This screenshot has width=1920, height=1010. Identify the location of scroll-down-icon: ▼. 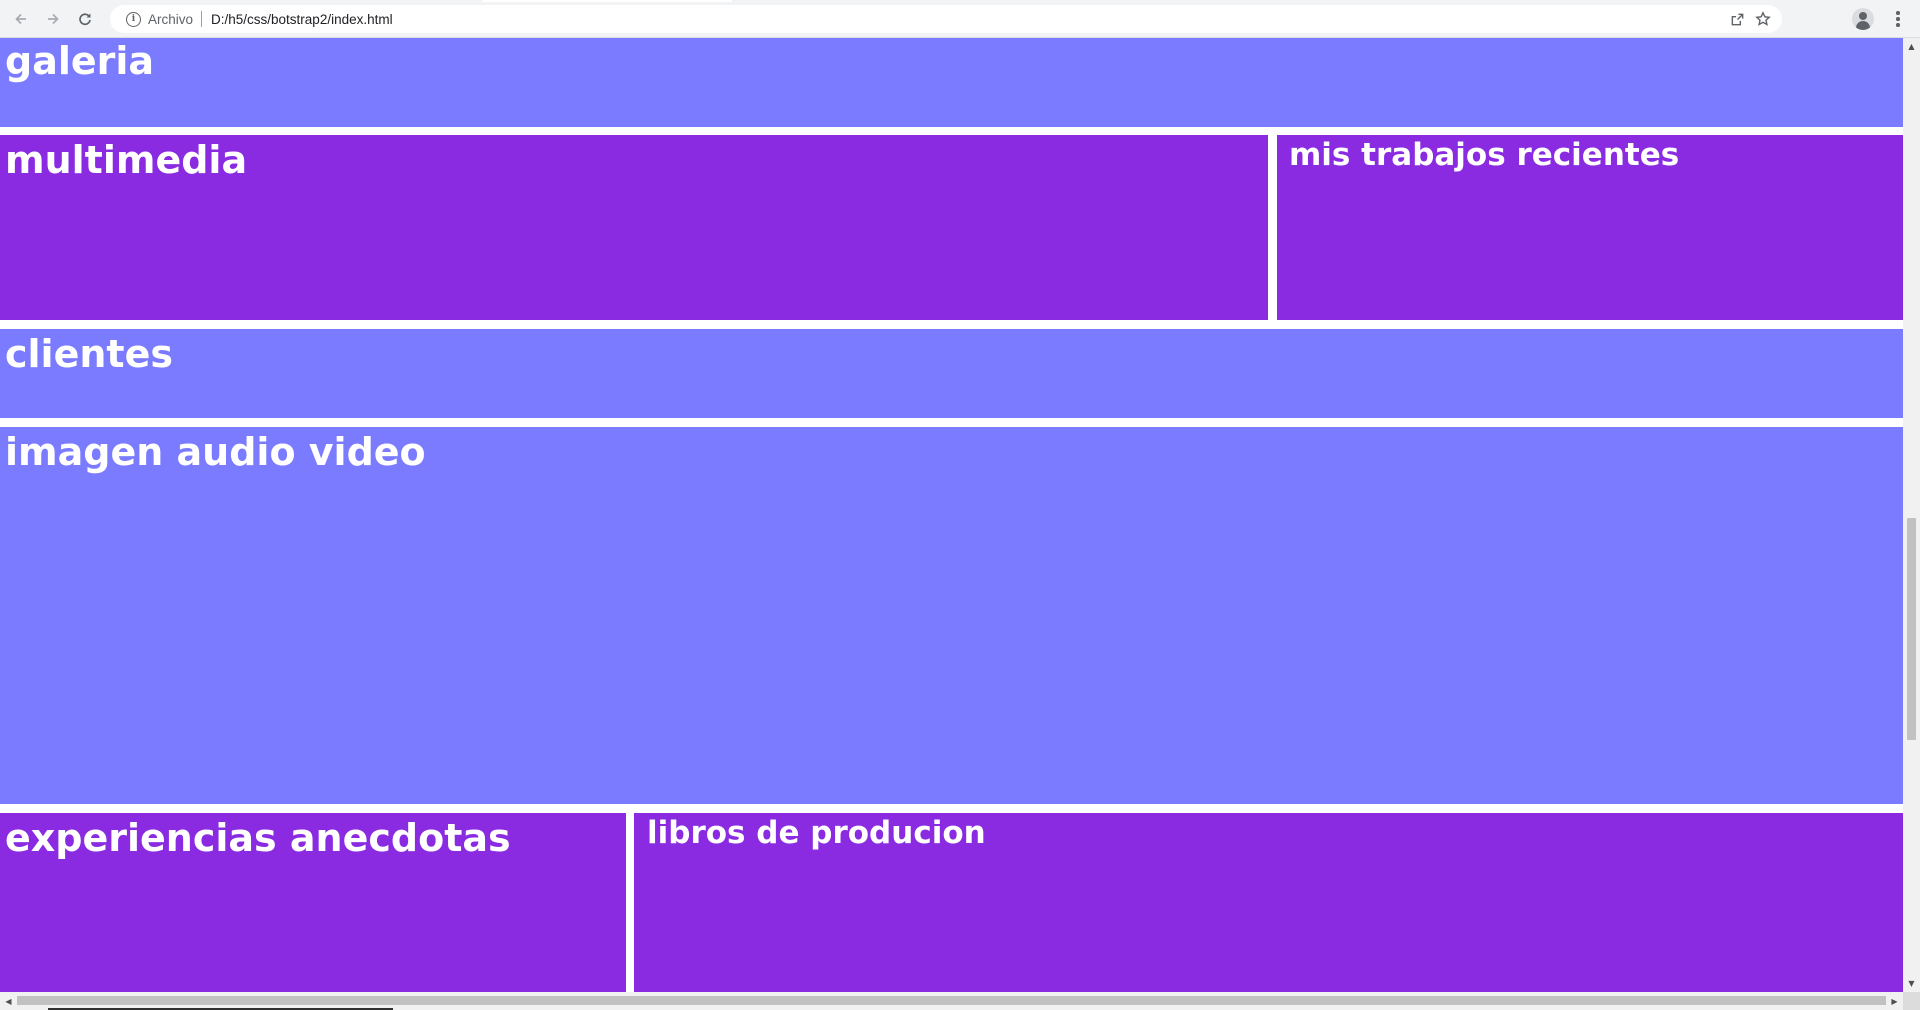
(1911, 983).